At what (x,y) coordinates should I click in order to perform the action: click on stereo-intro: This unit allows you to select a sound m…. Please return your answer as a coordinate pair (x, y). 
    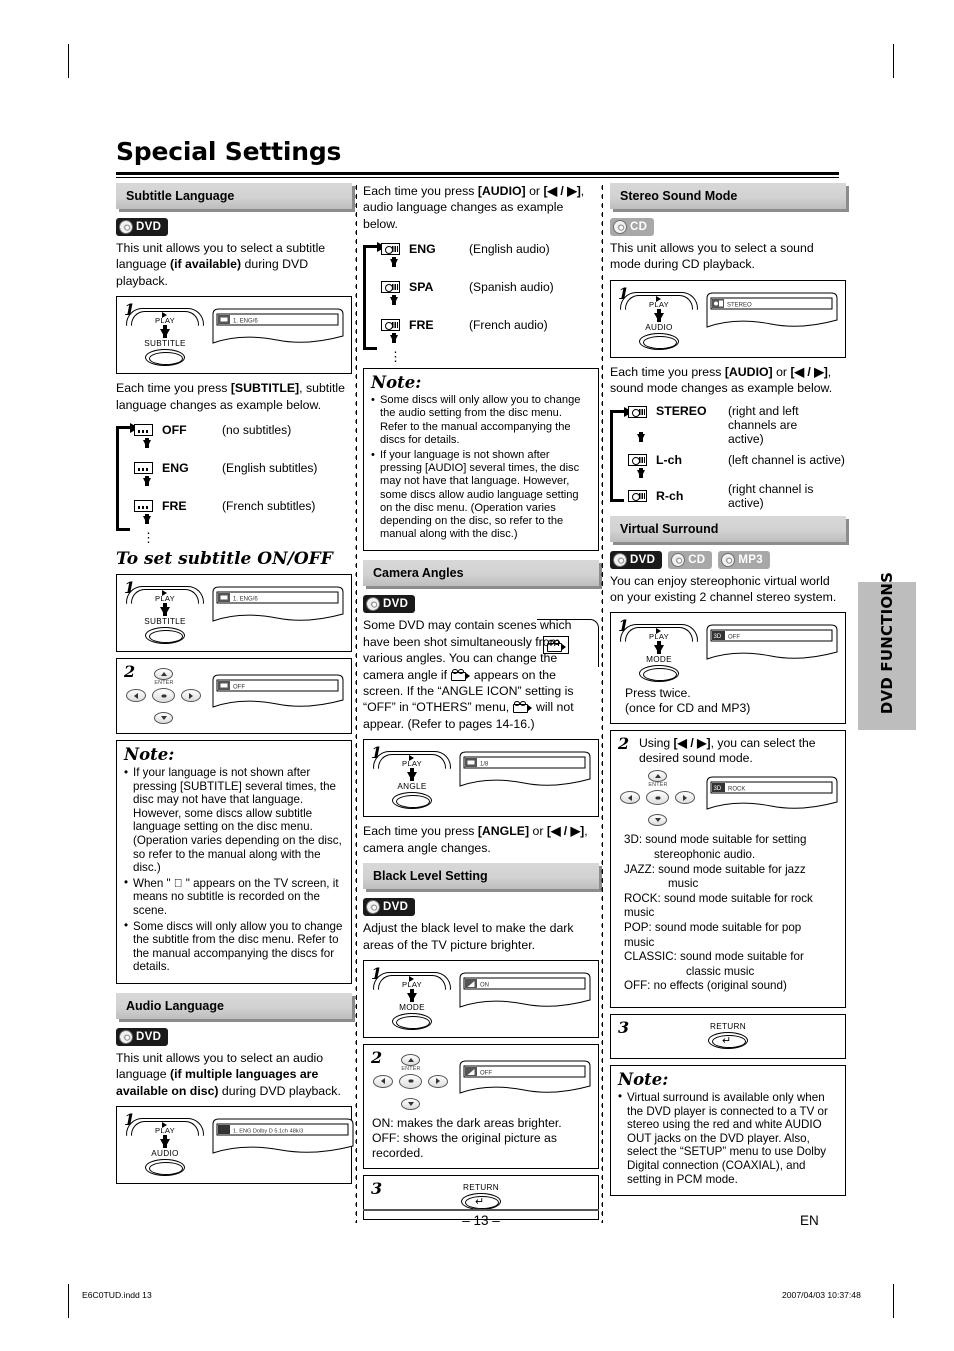
    Looking at the image, I should click on (712, 256).